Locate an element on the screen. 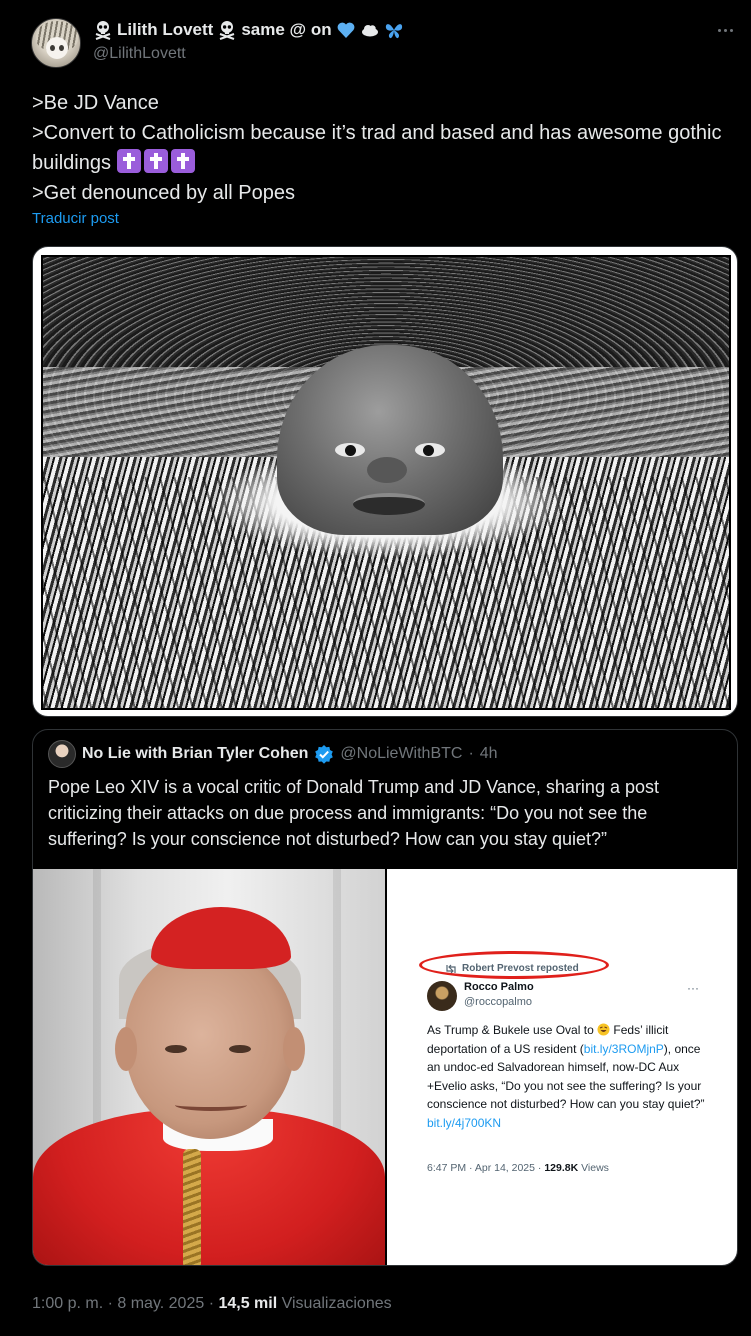 This screenshot has height=1336, width=751. more-options-icon is located at coordinates (725, 30).